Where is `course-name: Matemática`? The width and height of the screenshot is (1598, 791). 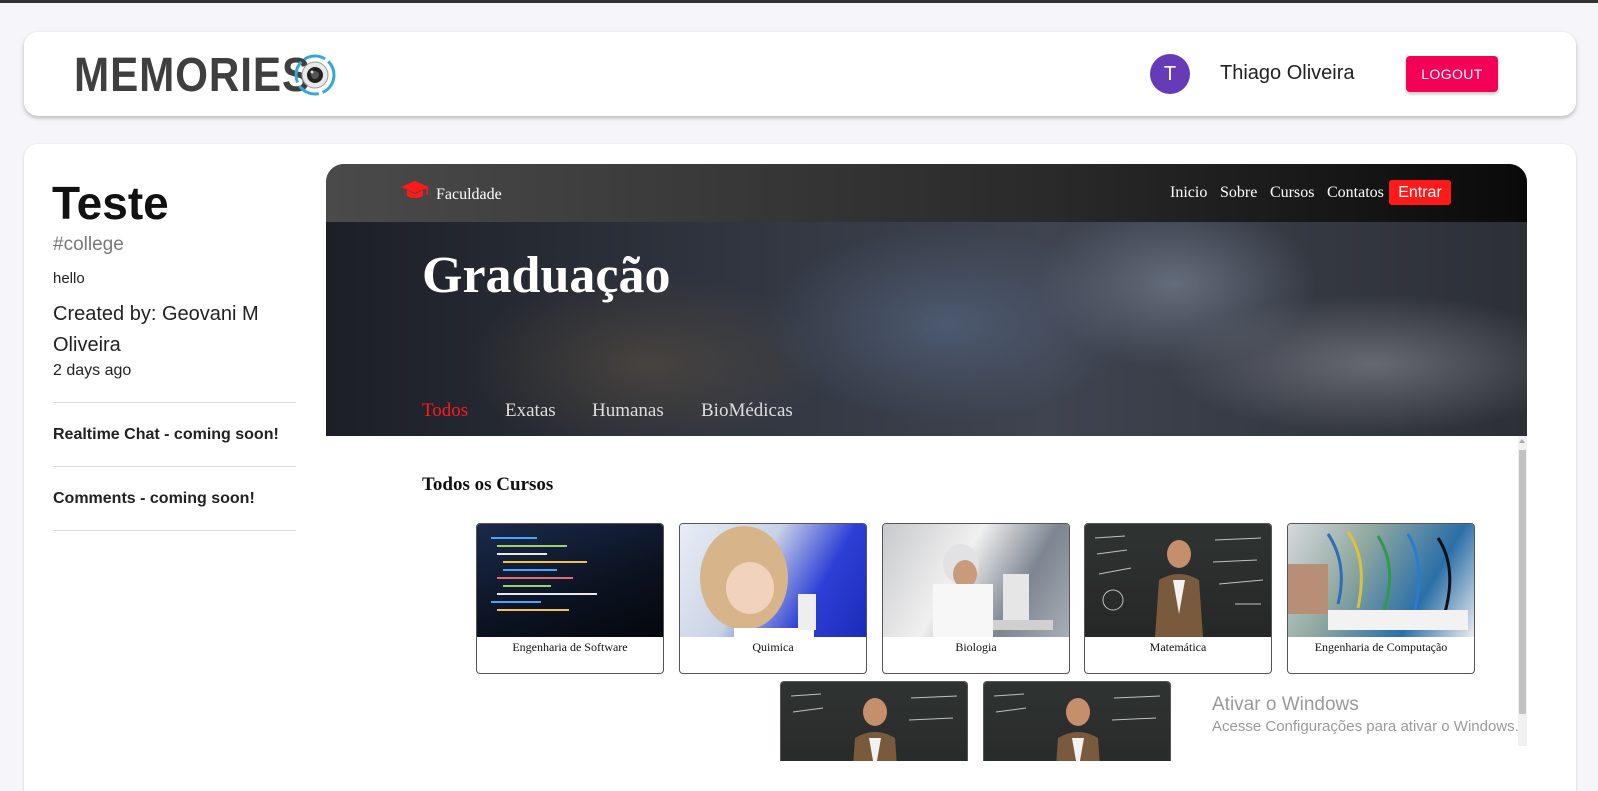 course-name: Matemática is located at coordinates (1178, 647).